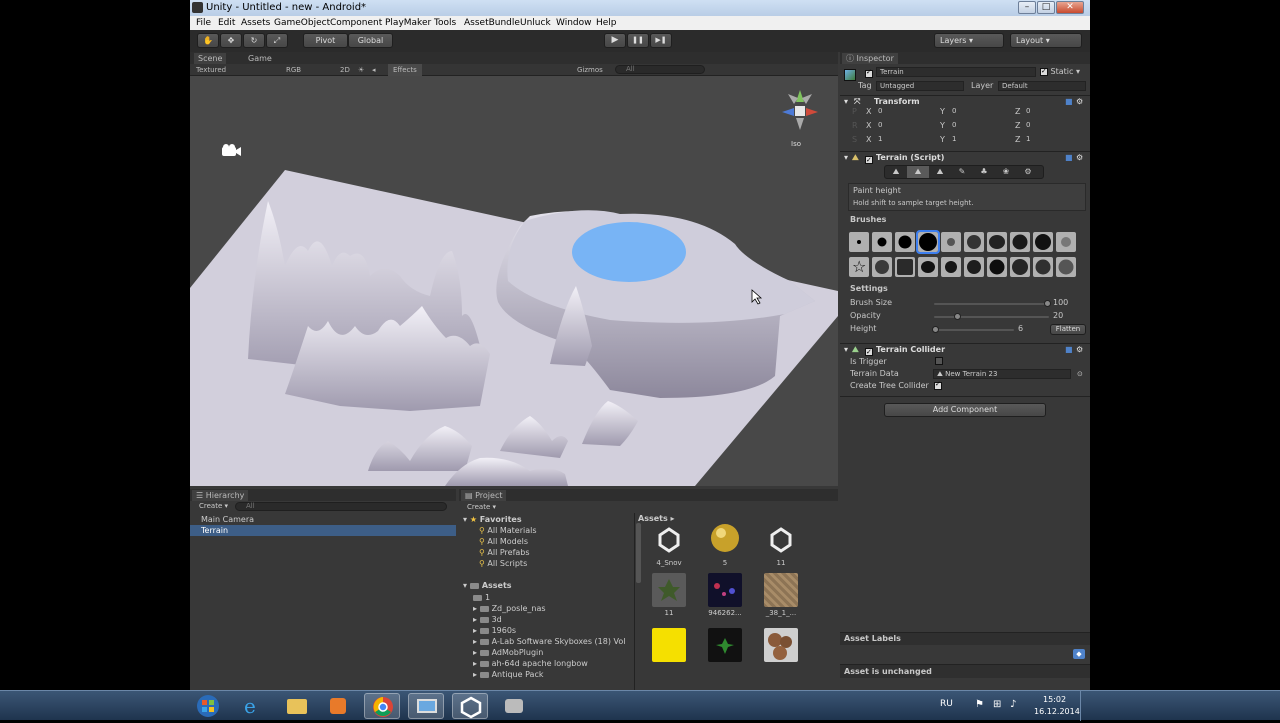  I want to click on clock-date: 16.12.2014, so click(1057, 711).